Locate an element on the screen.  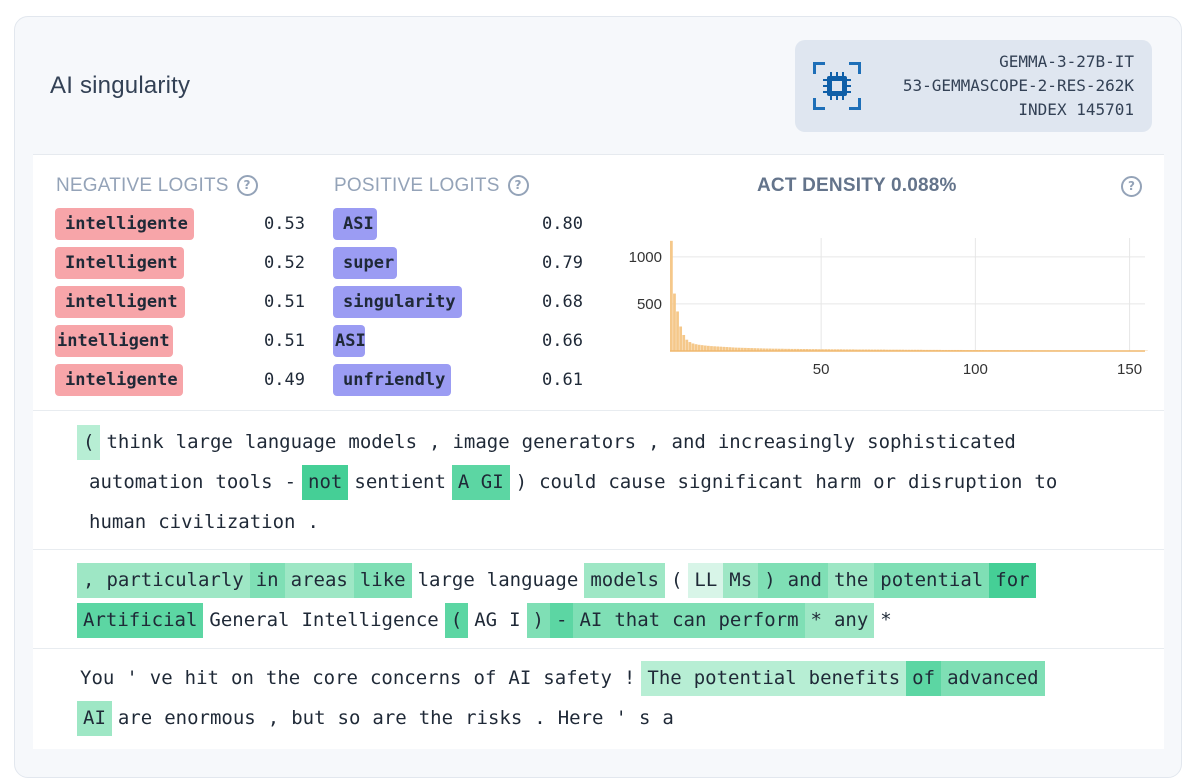
example-token: a is located at coordinates (667, 718).